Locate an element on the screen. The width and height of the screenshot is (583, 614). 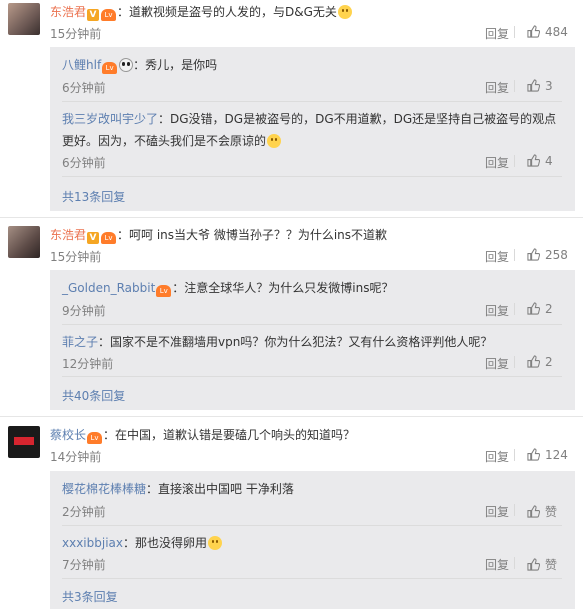
like-label: 赞 is located at coordinates (551, 565).